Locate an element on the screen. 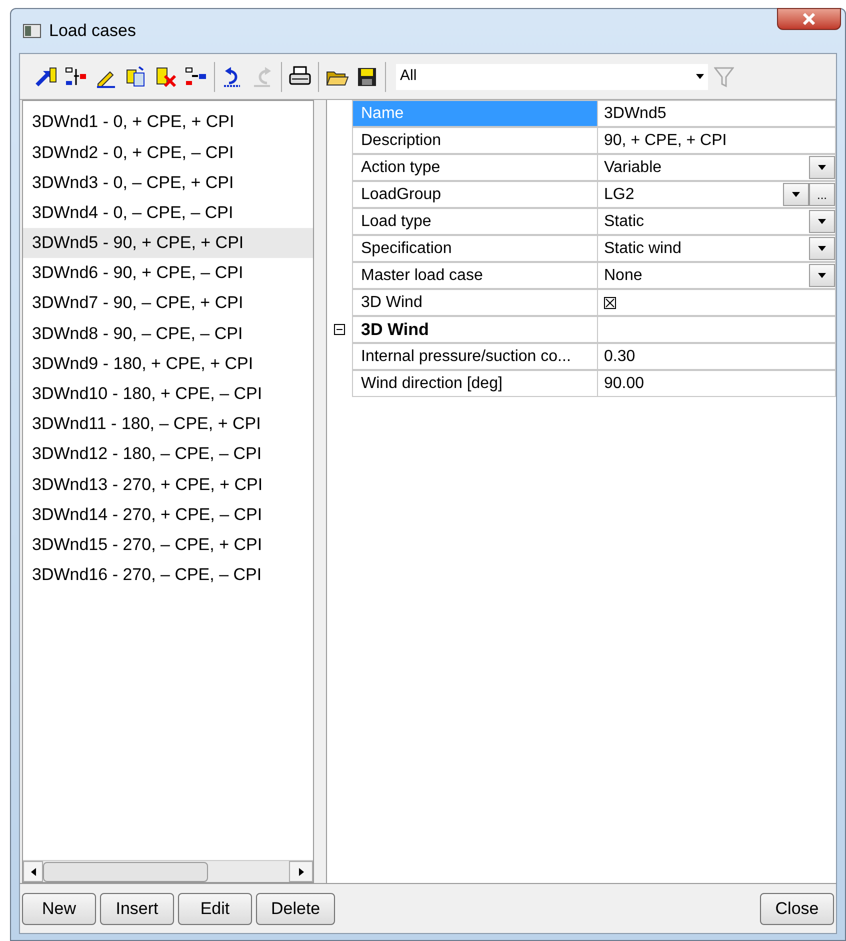 This screenshot has width=846, height=941. load-case-item: 3DWnd15 - 270, – CPE, + CPI is located at coordinates (168, 545).